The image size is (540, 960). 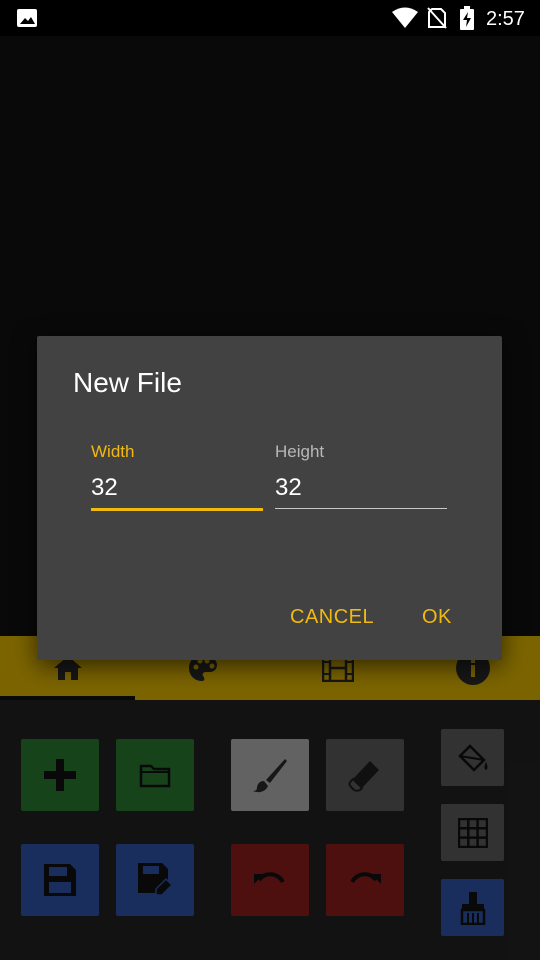 What do you see at coordinates (270, 18) in the screenshot?
I see `status-bar: 2:57` at bounding box center [270, 18].